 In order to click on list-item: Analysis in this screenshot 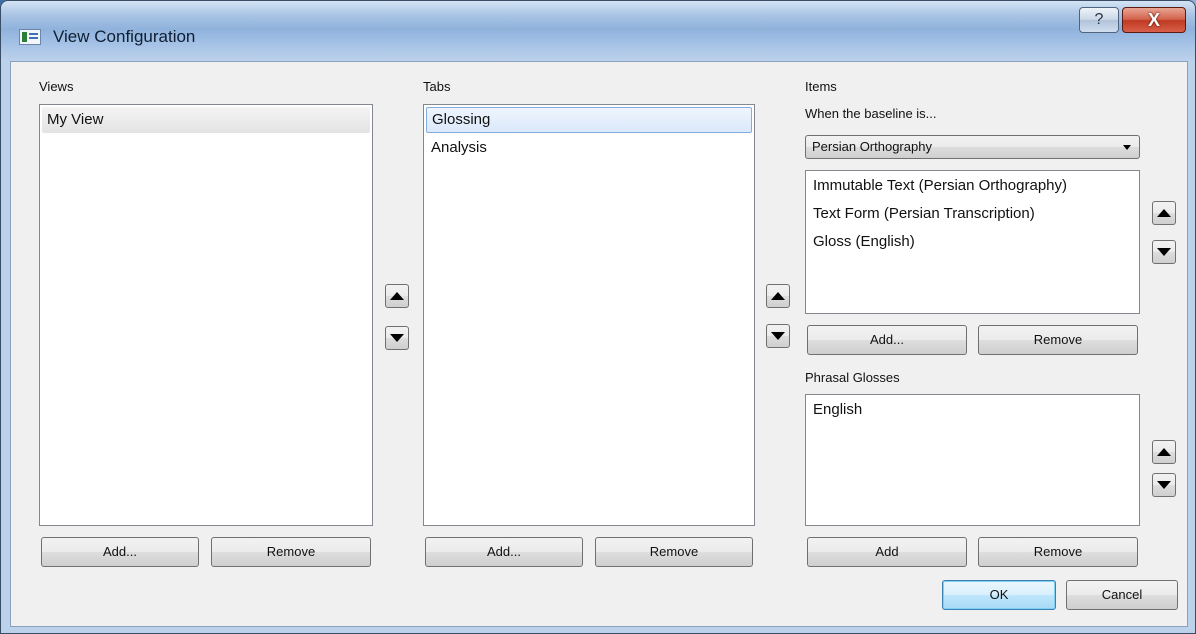, I will do `click(589, 148)`.